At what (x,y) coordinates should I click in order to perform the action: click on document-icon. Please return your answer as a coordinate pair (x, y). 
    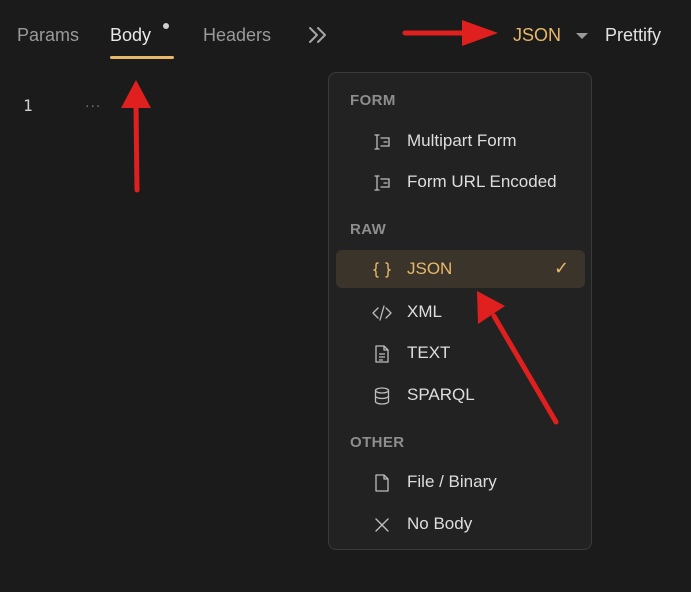
    Looking at the image, I should click on (382, 354).